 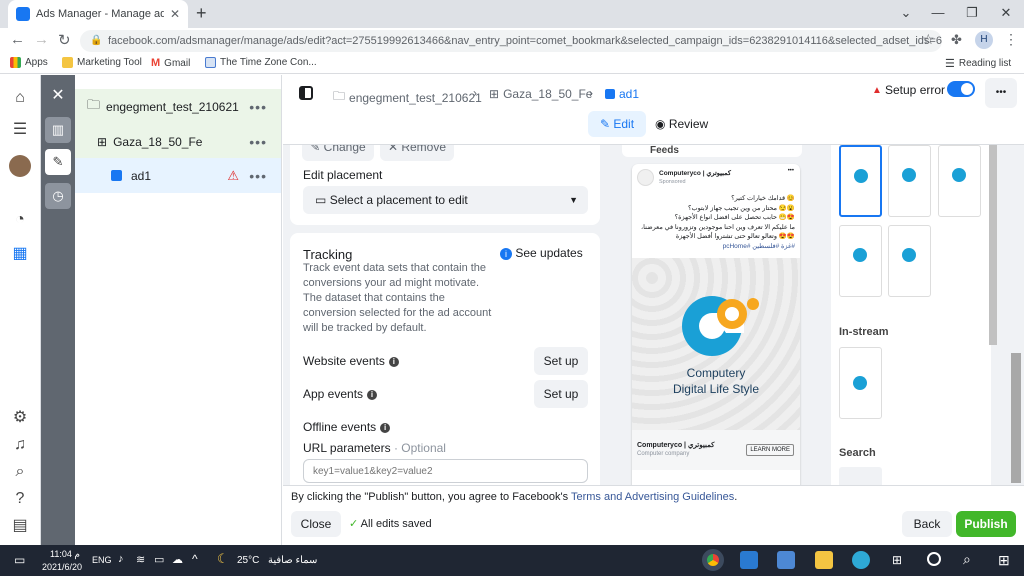 What do you see at coordinates (622, 94) in the screenshot?
I see `breadcrumb-ad: ad1` at bounding box center [622, 94].